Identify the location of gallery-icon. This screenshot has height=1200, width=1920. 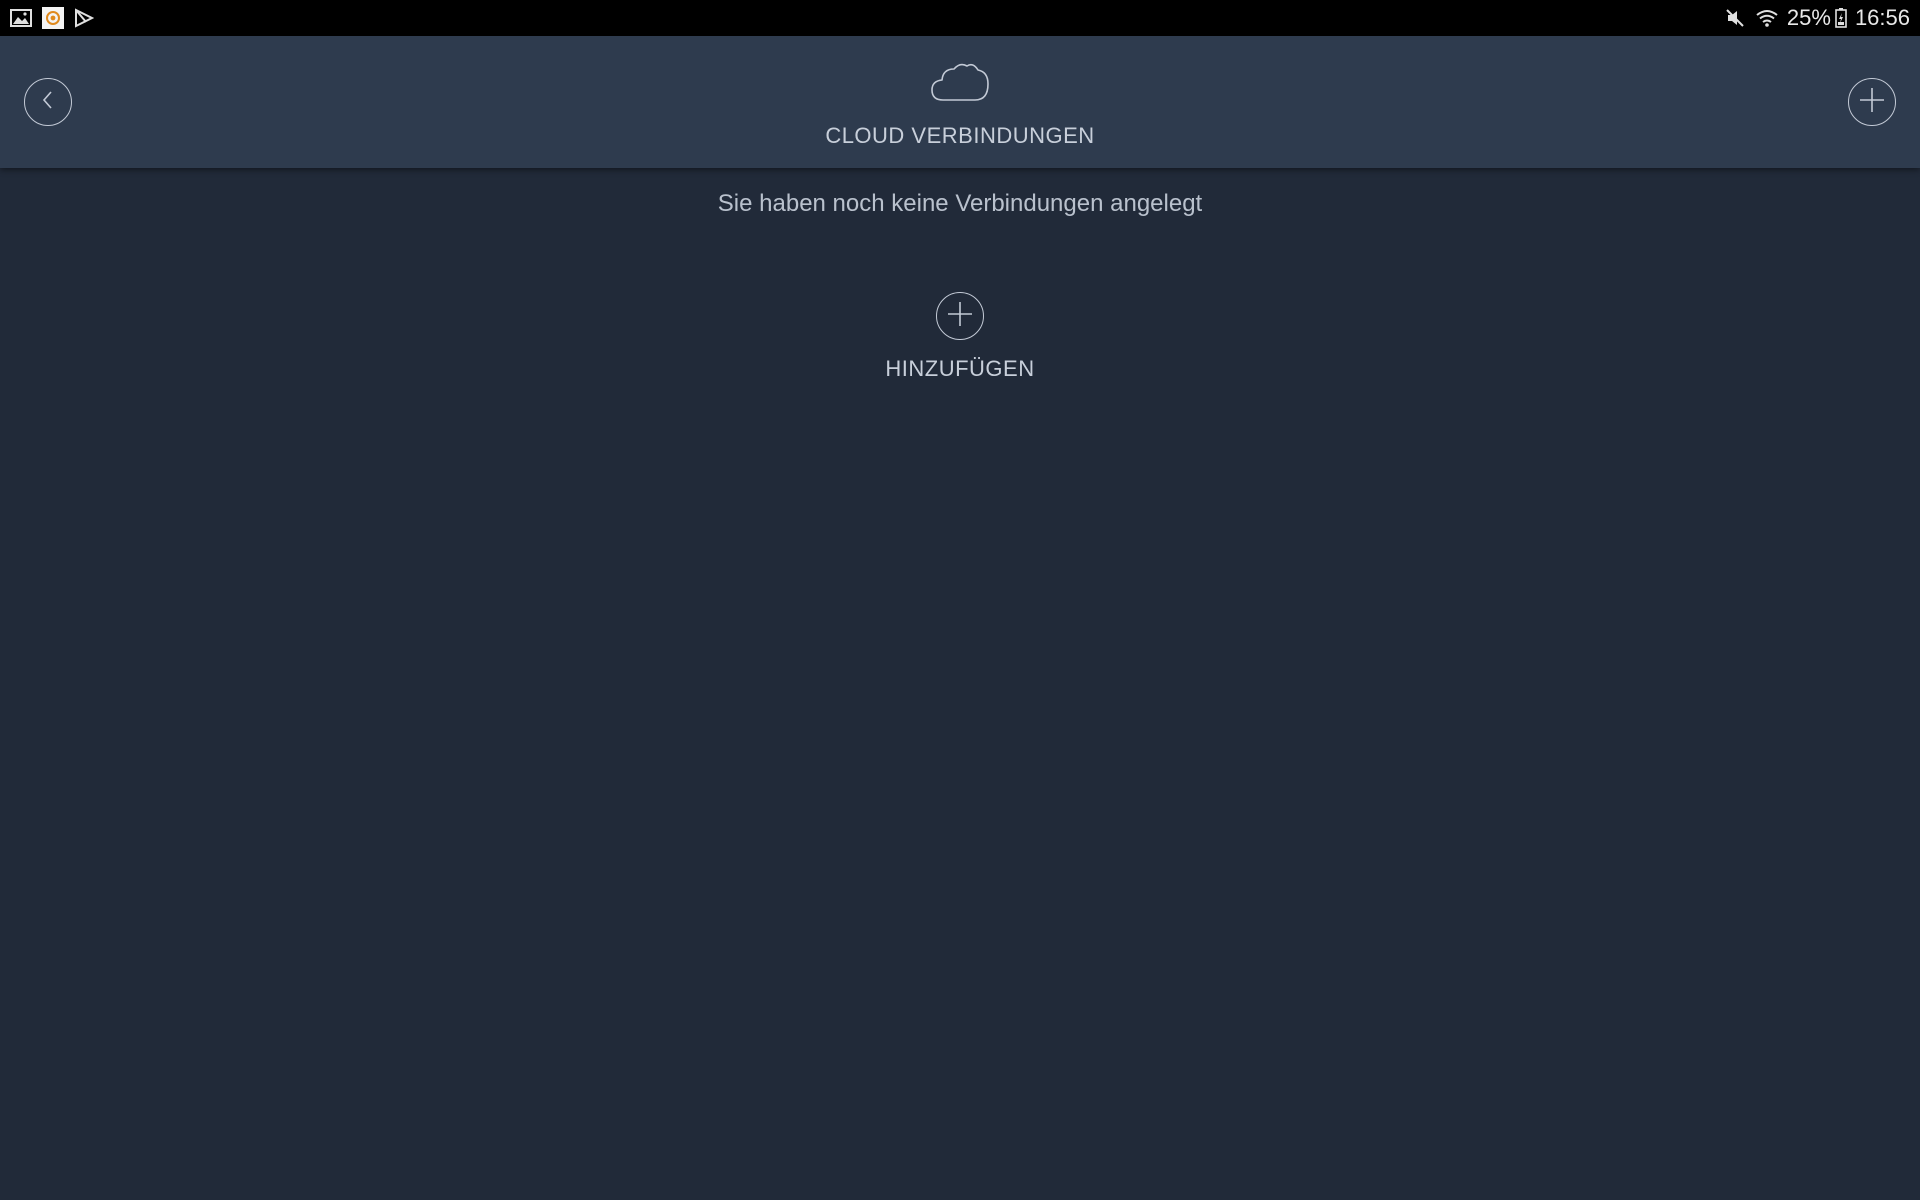
(21, 18).